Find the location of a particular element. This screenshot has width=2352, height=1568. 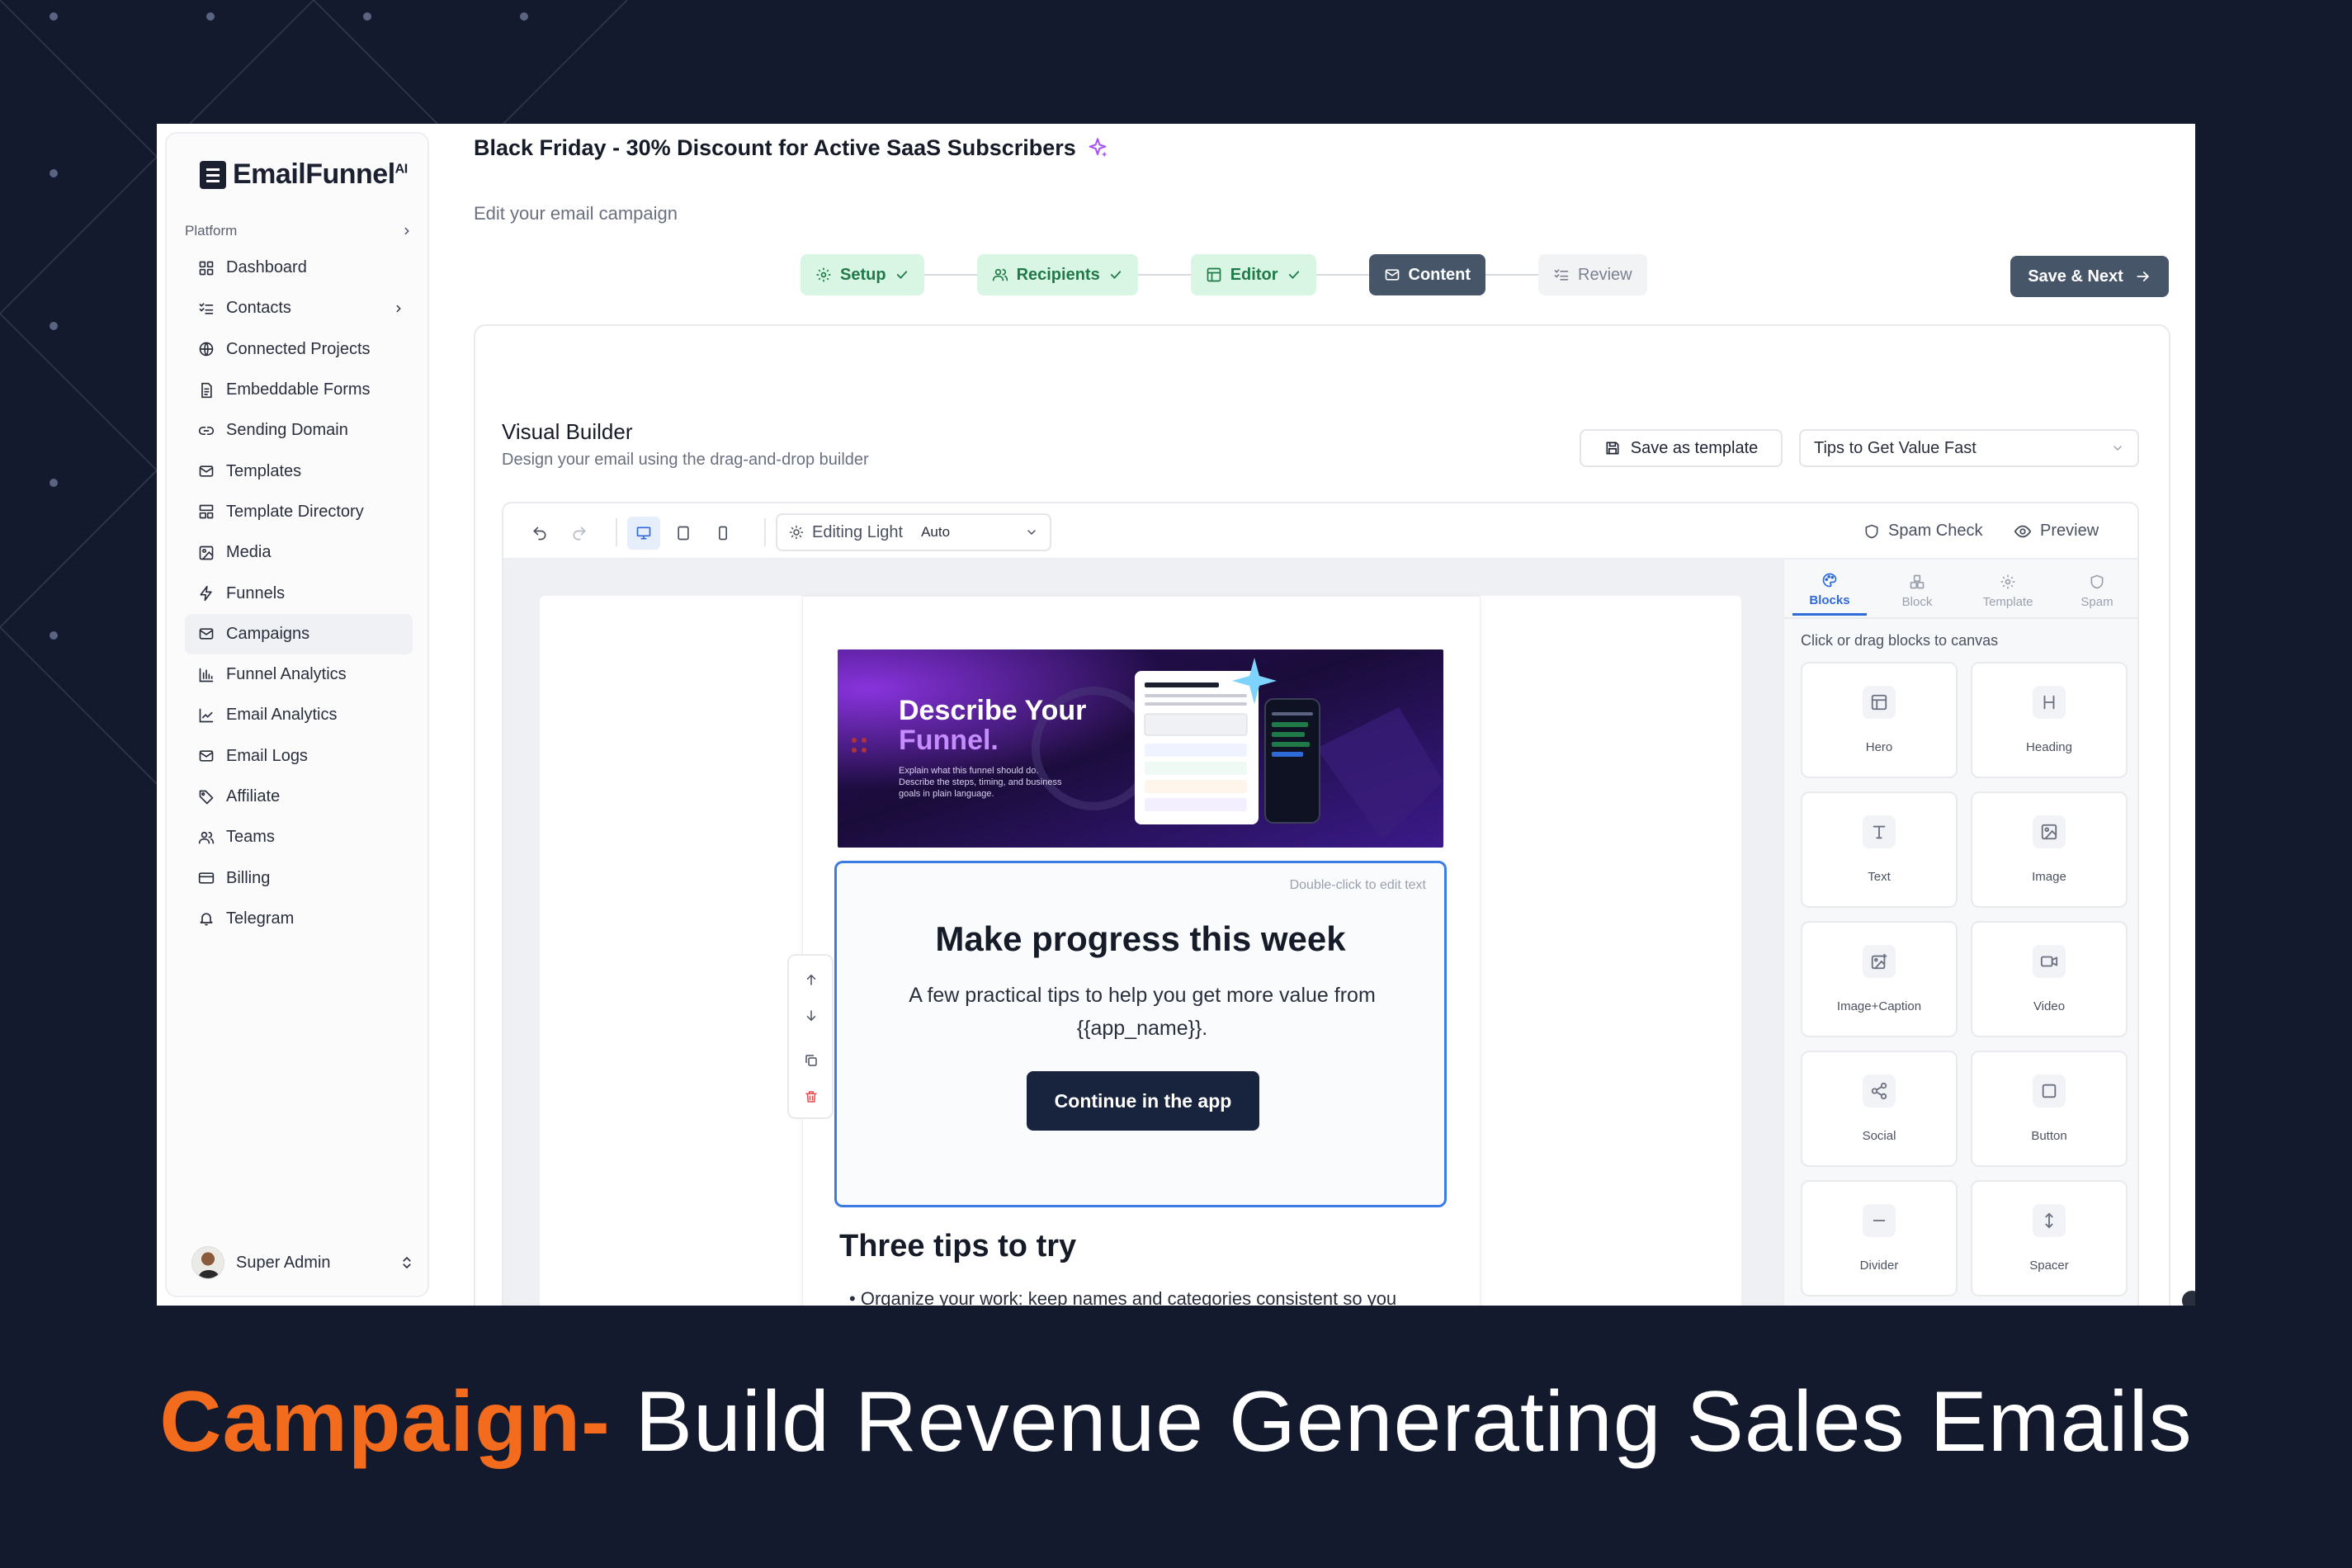

save-template-label: Save as template is located at coordinates (1694, 447).